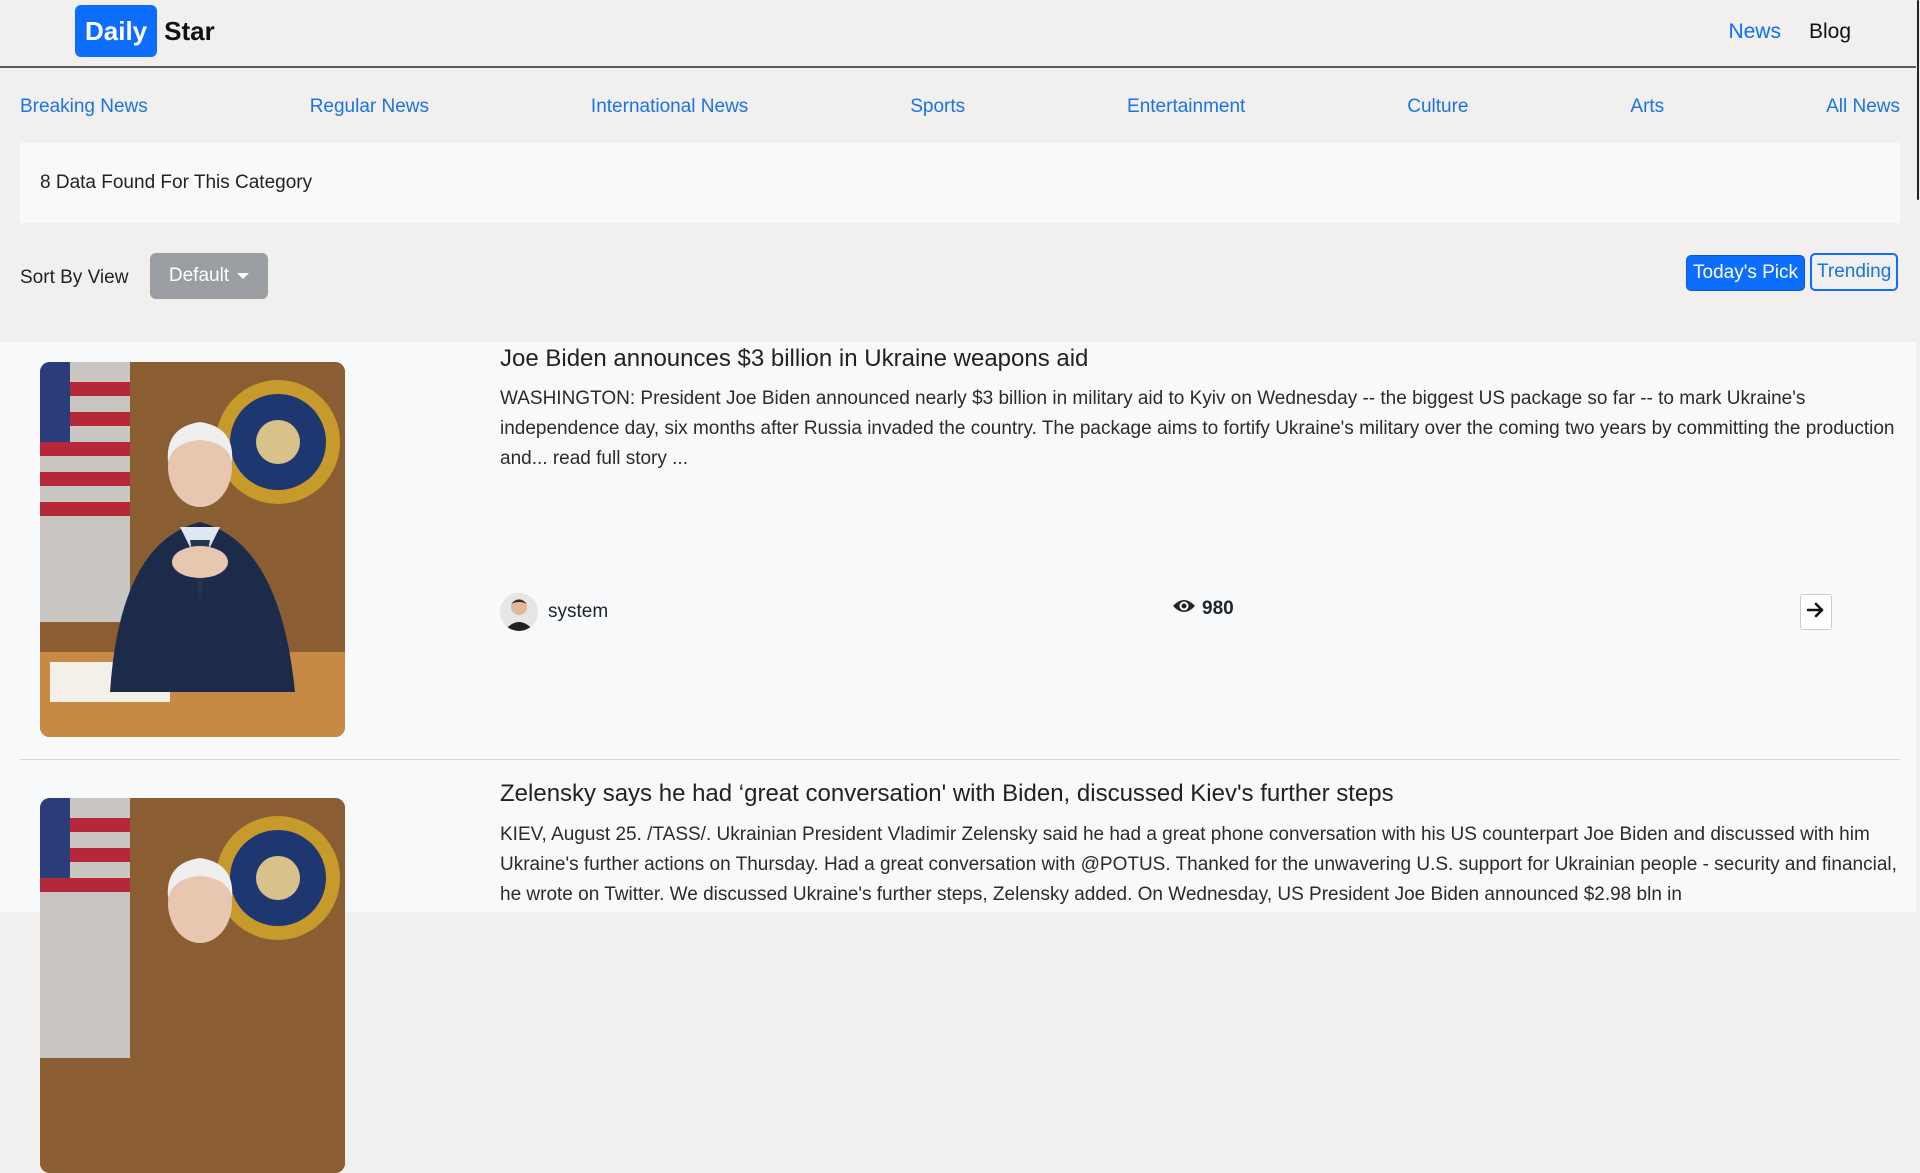 This screenshot has width=1920, height=1173. I want to click on view-count: 980, so click(1203, 609).